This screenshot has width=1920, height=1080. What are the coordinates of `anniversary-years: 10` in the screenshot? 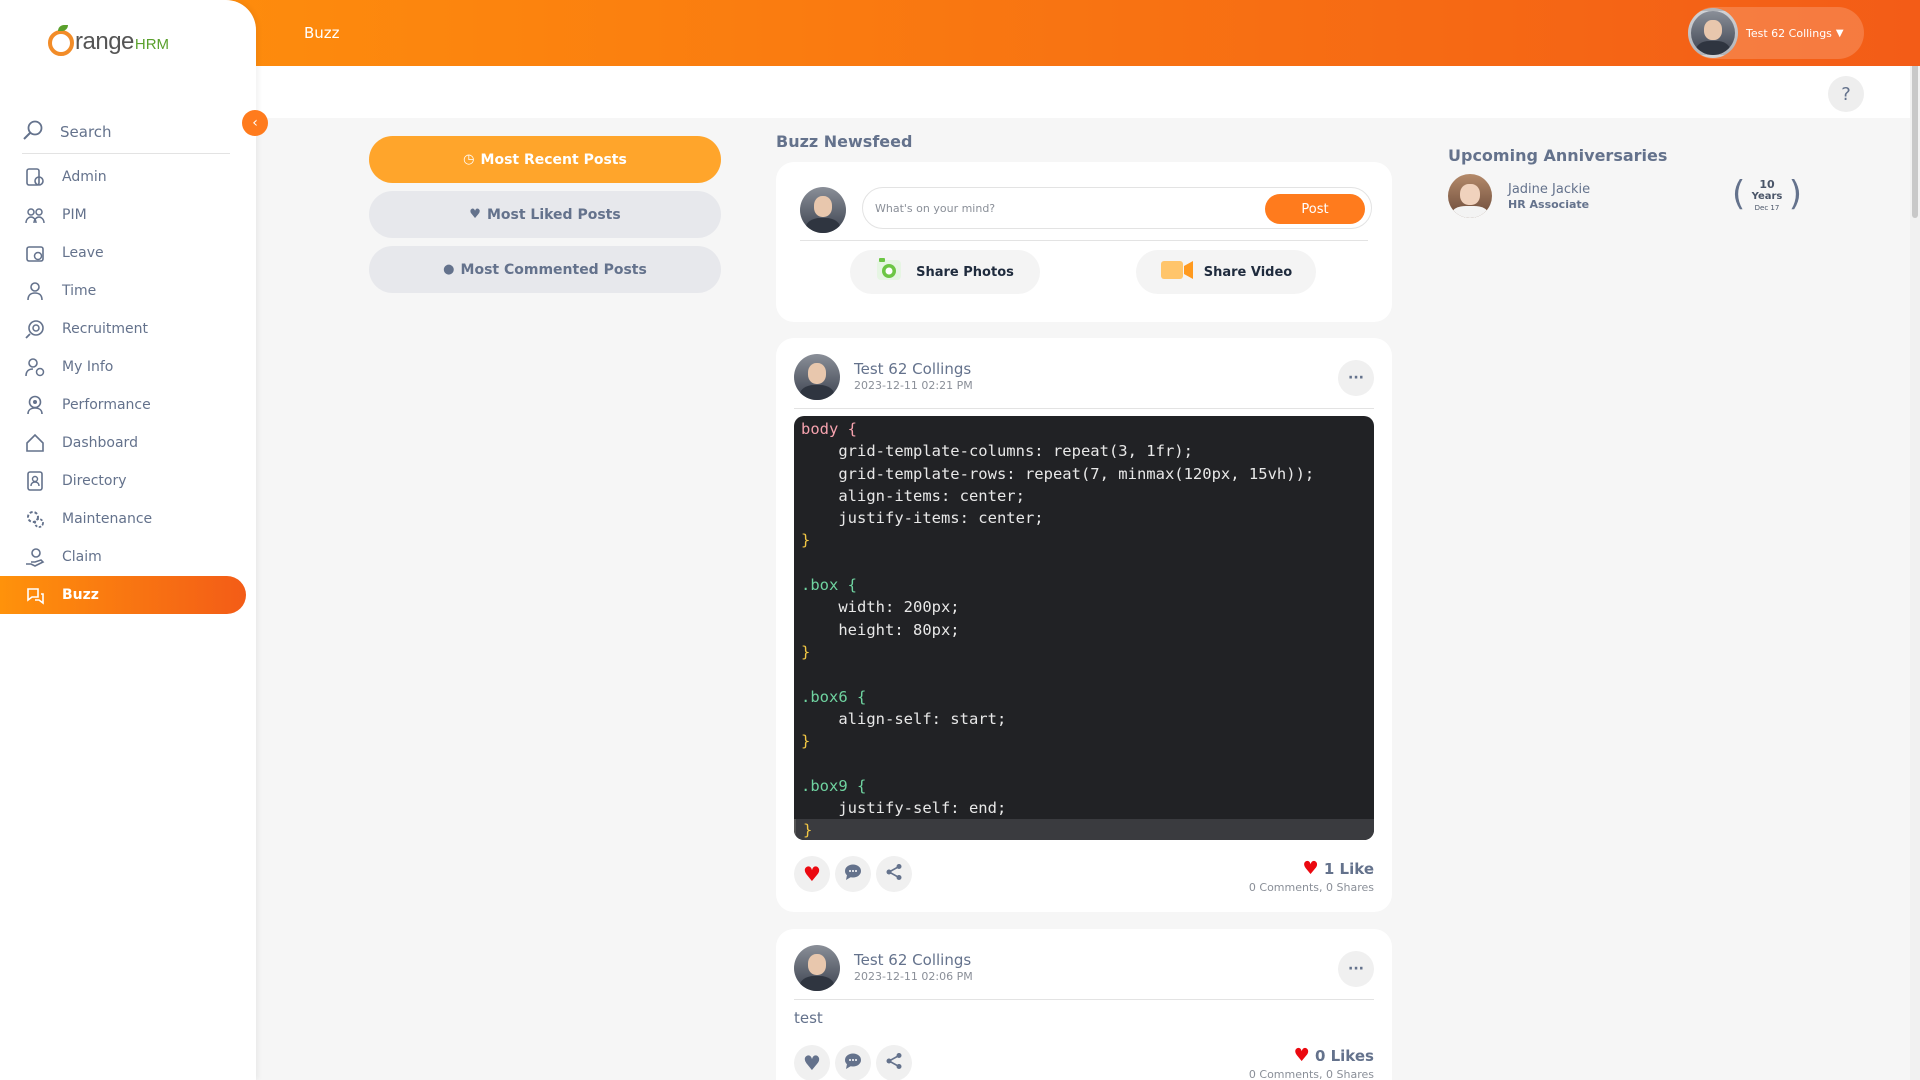 It's located at (1767, 184).